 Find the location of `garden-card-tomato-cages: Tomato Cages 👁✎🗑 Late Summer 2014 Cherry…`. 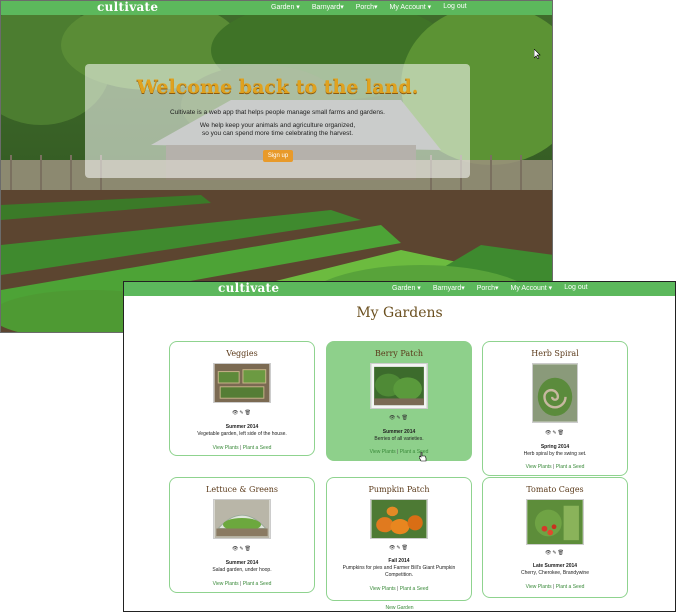

garden-card-tomato-cages: Tomato Cages 👁✎🗑 Late Summer 2014 Cherry… is located at coordinates (555, 537).